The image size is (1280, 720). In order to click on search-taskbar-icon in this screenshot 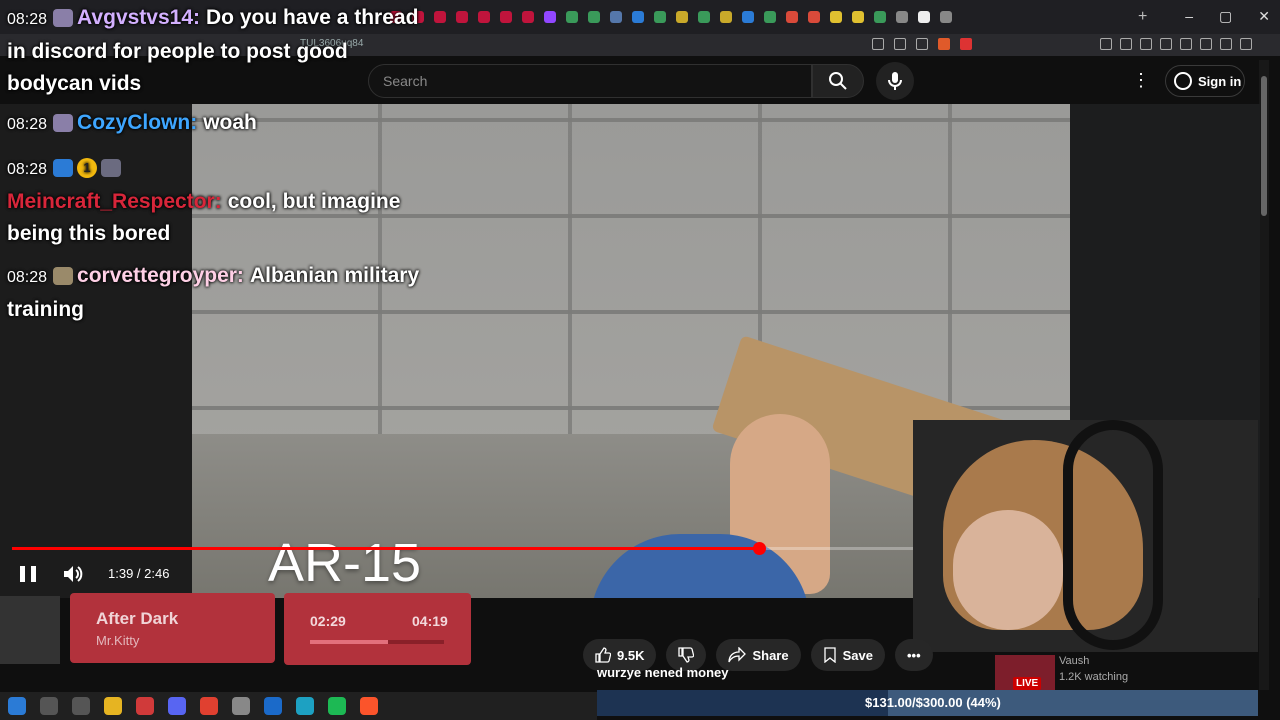, I will do `click(49, 706)`.